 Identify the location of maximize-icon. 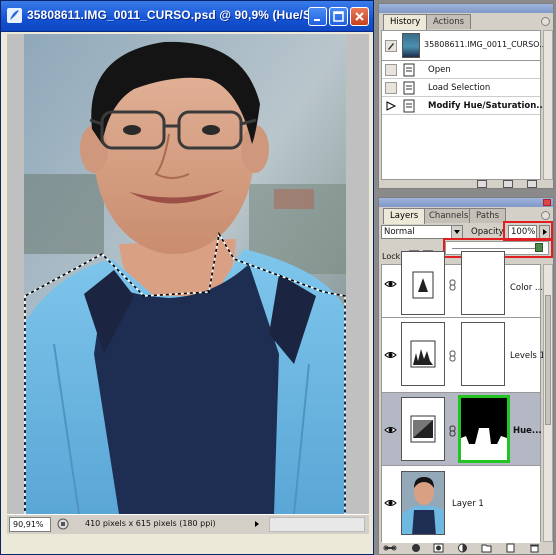
(338, 16).